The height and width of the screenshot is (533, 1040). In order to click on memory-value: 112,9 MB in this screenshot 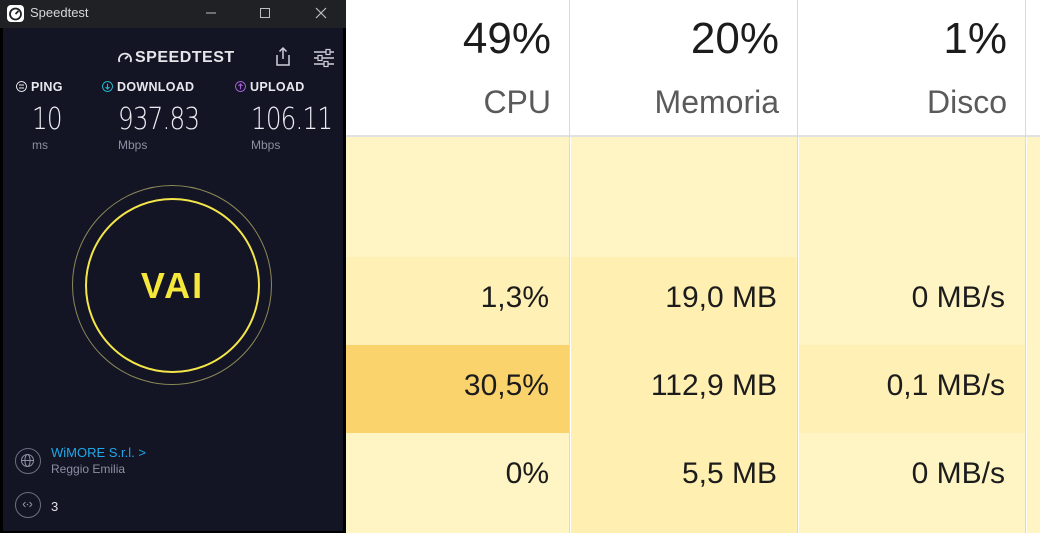, I will do `click(713, 385)`.